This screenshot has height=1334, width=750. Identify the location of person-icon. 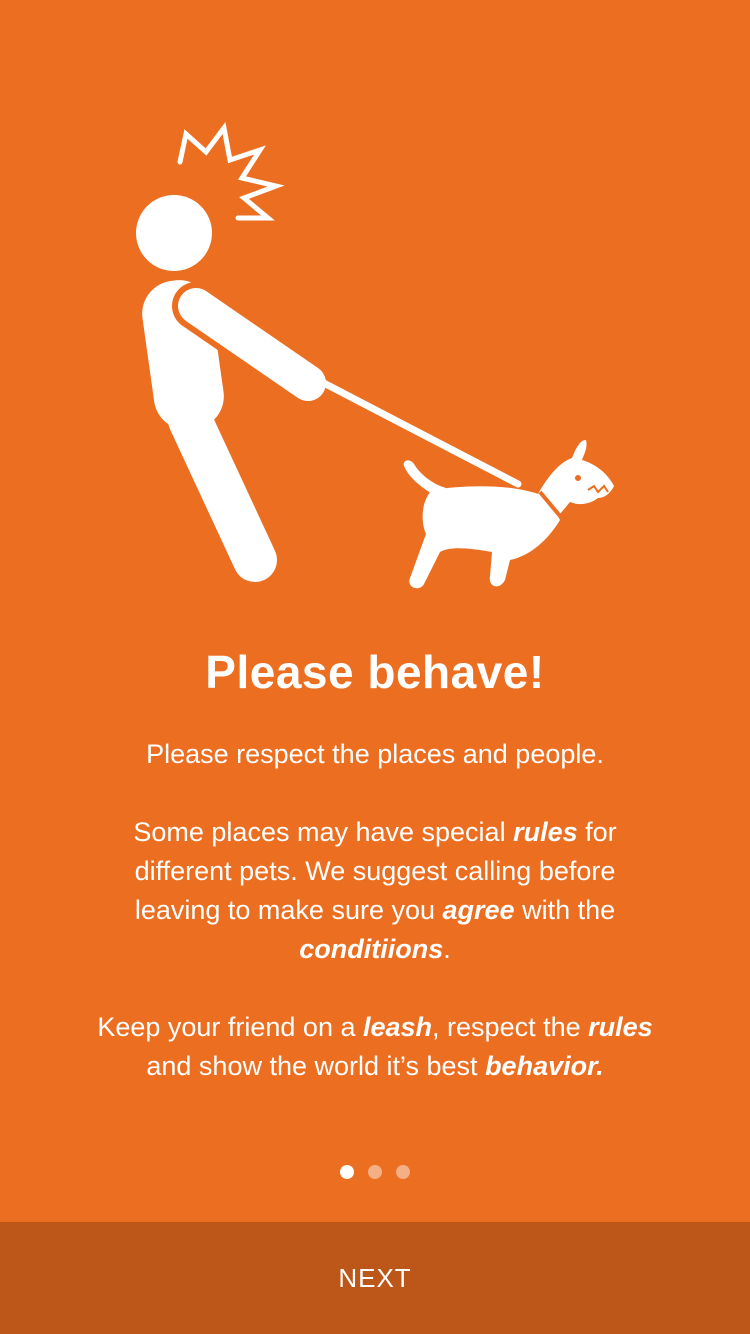
(234, 388).